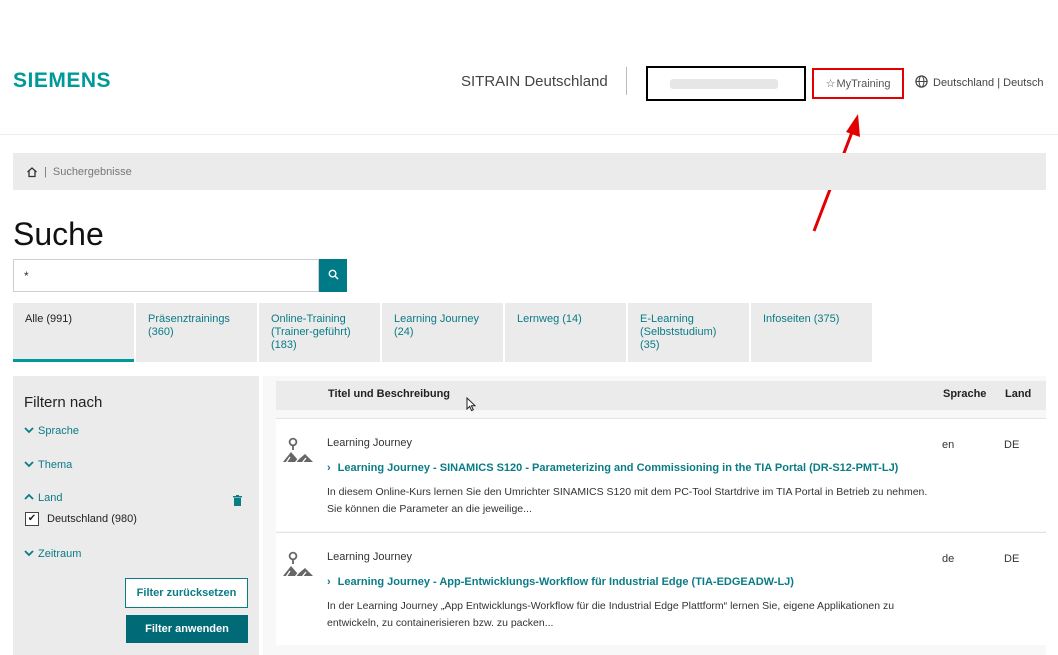  I want to click on facet-thema: Thema, so click(48, 465).